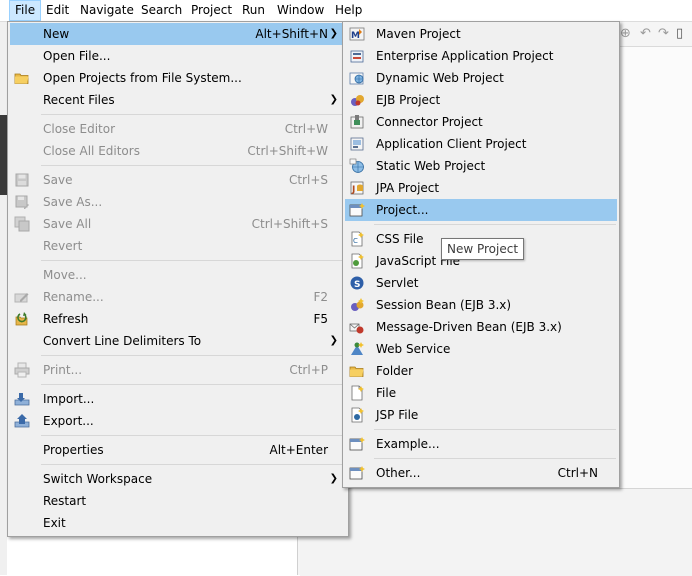  Describe the element at coordinates (178, 100) in the screenshot. I see `file-menu-item-recent-files: Recent Files ❯` at that location.